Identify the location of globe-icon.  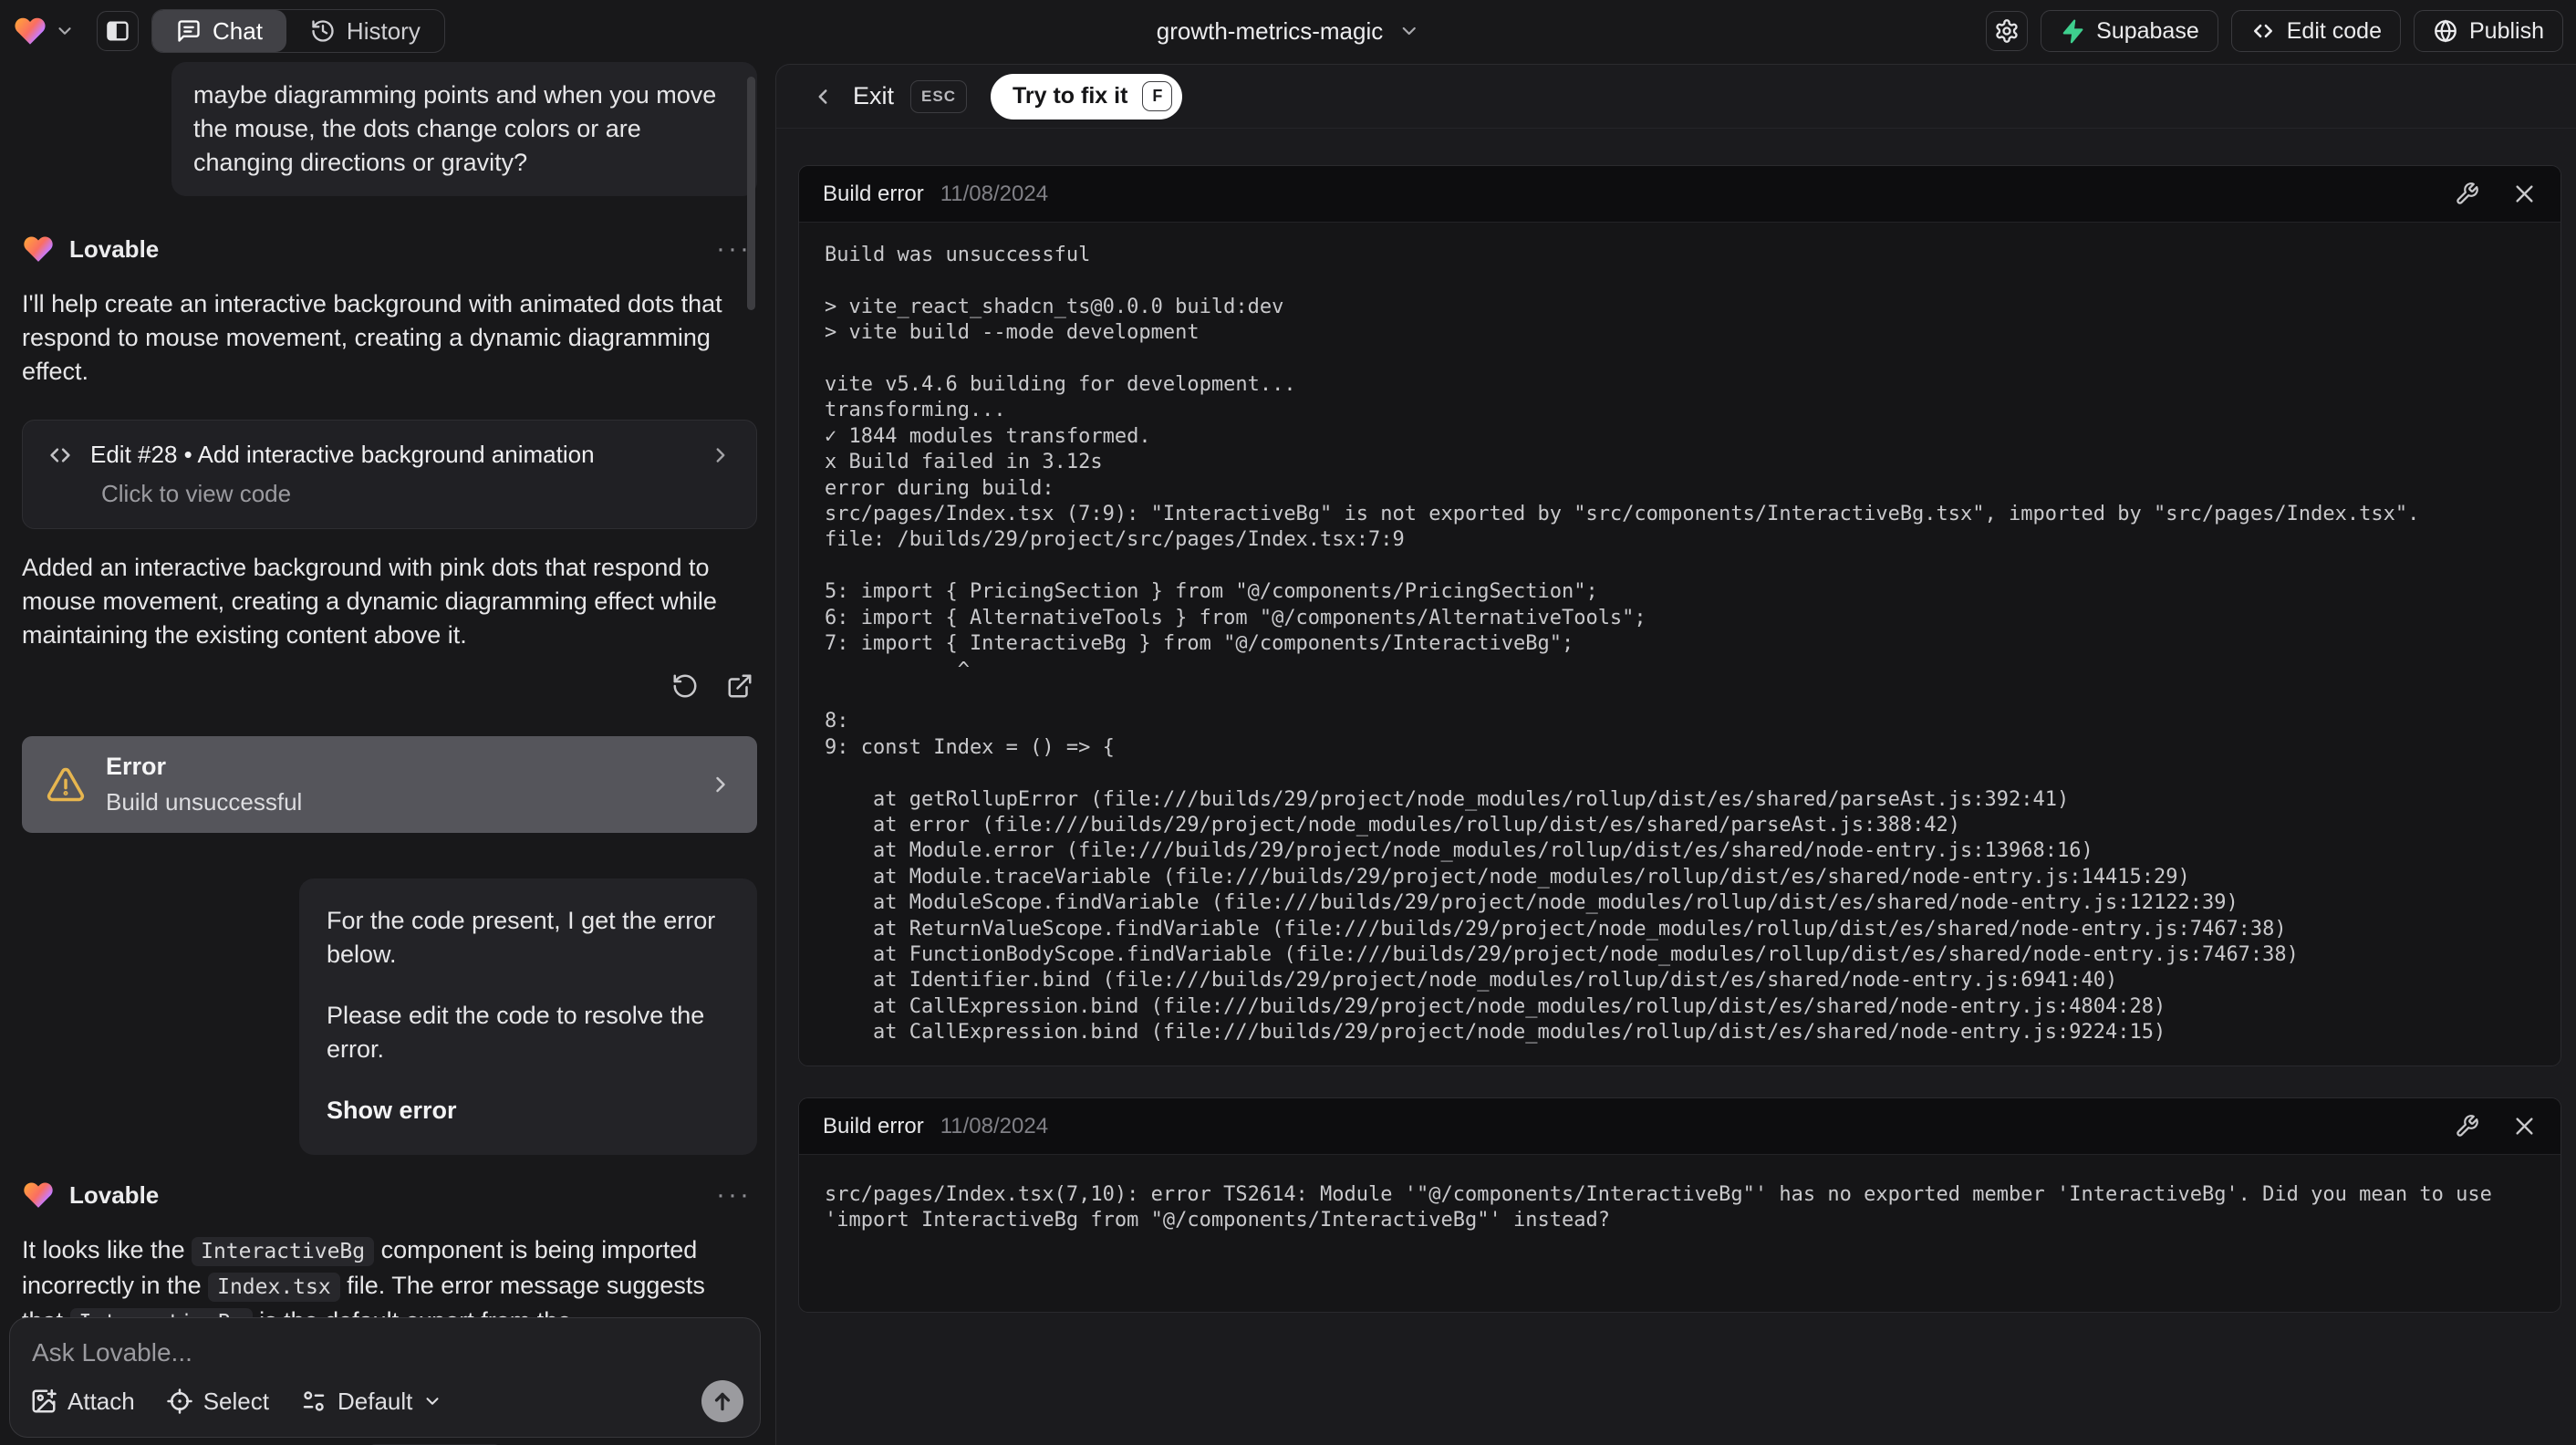
(2446, 31).